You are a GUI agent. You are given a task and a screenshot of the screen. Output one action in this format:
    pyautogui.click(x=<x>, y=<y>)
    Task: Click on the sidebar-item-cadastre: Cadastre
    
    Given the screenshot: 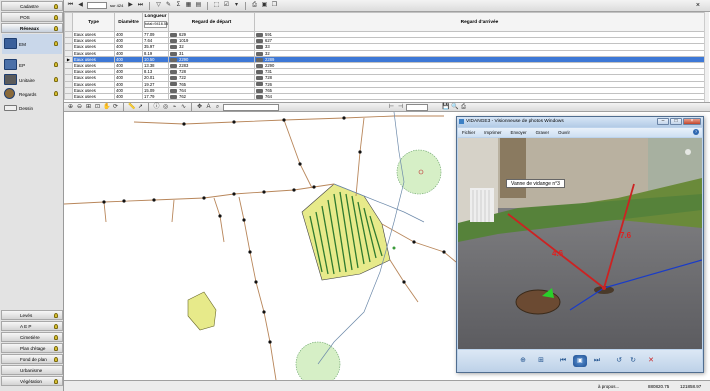 What is the action you would take?
    pyautogui.click(x=32, y=6)
    